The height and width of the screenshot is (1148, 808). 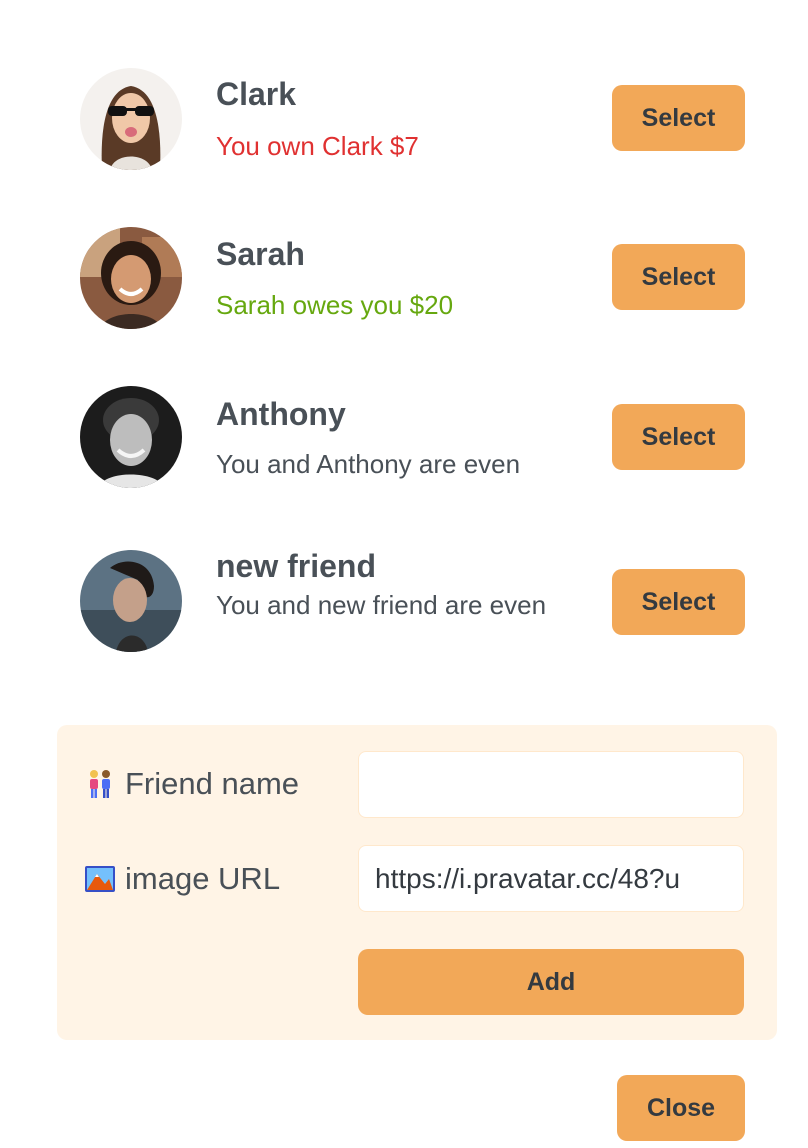 What do you see at coordinates (551, 982) in the screenshot?
I see `add-friend-button: Add` at bounding box center [551, 982].